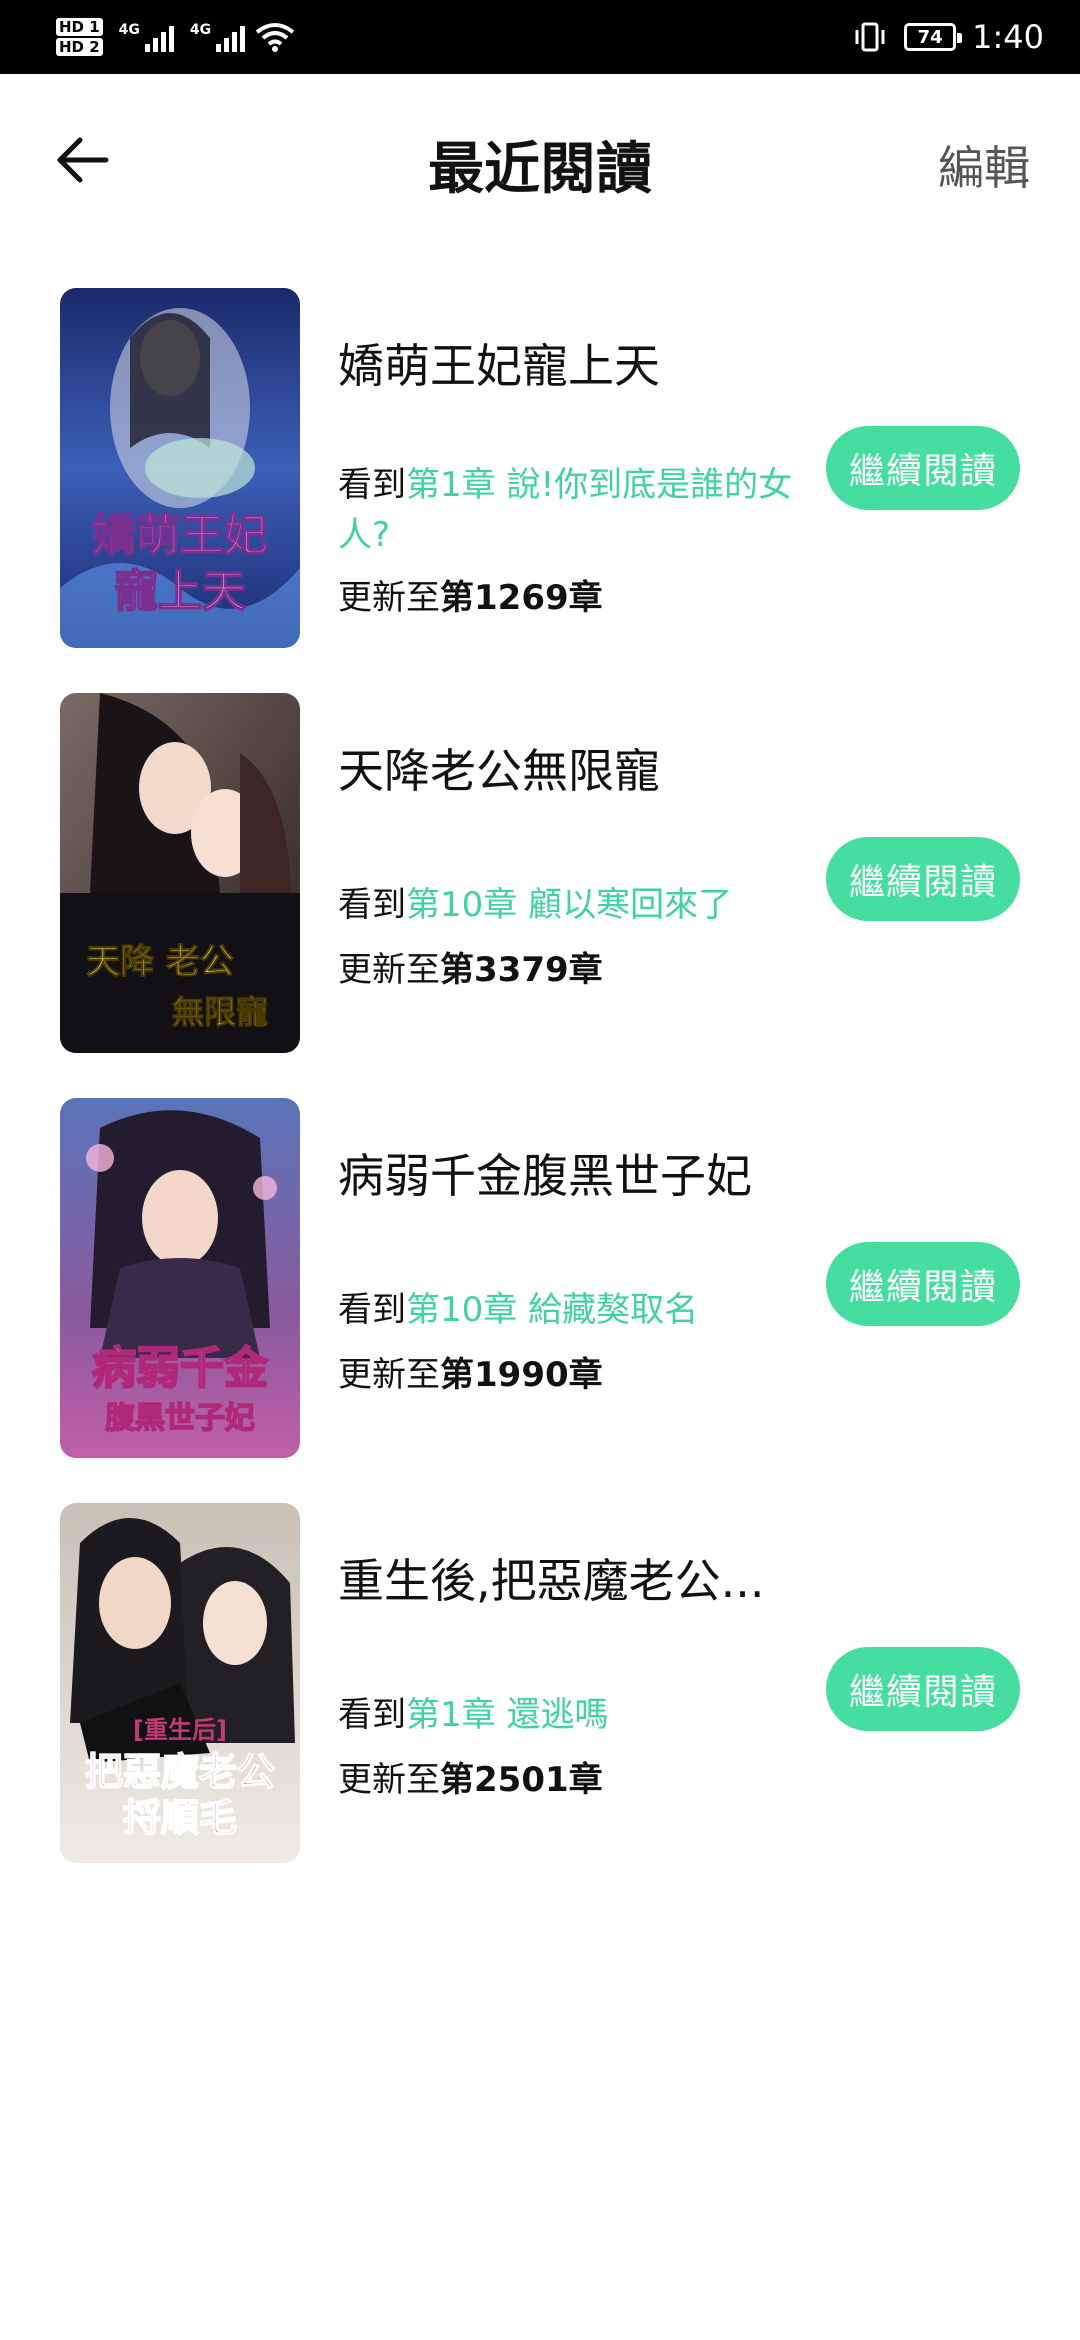  What do you see at coordinates (540, 37) in the screenshot?
I see `status-bar: HD 1 HD 2 4G 4G 74 1:40` at bounding box center [540, 37].